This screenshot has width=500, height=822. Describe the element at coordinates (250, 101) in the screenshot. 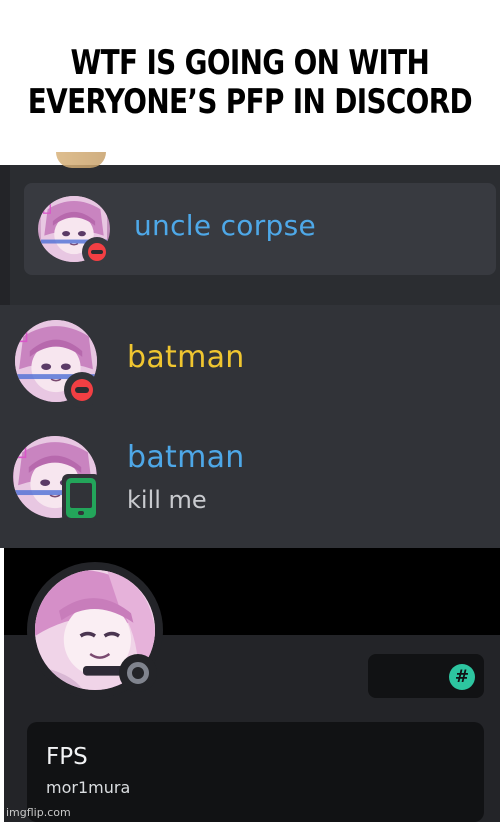

I see `caption-line-2: EVERYONE’S PFP IN DISCORD` at that location.